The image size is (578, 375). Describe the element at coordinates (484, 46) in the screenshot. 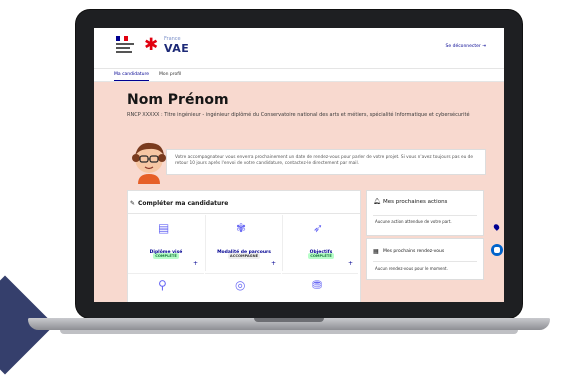

I see `logout-icon: ⇥` at that location.